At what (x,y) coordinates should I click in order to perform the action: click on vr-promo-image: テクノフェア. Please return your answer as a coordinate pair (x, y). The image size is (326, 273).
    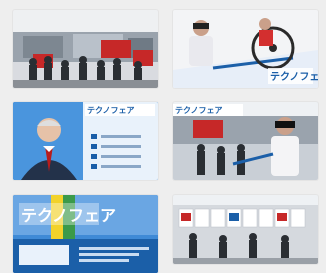
    Looking at the image, I should click on (245, 49).